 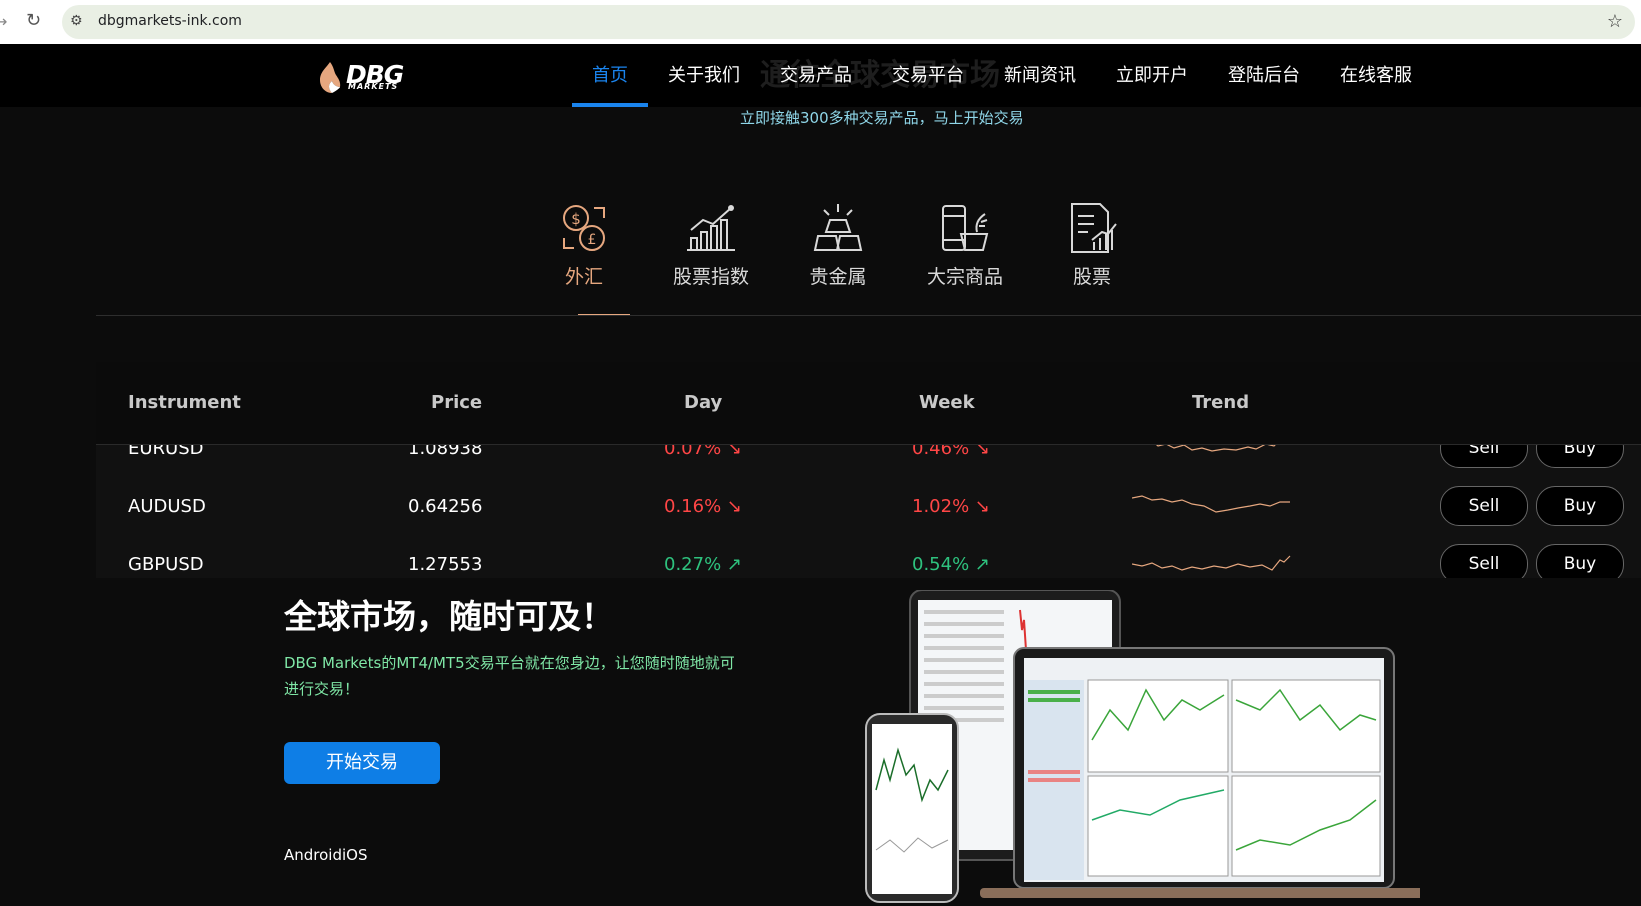 I want to click on url-text: dbgmarkets-ink.com, so click(x=170, y=21).